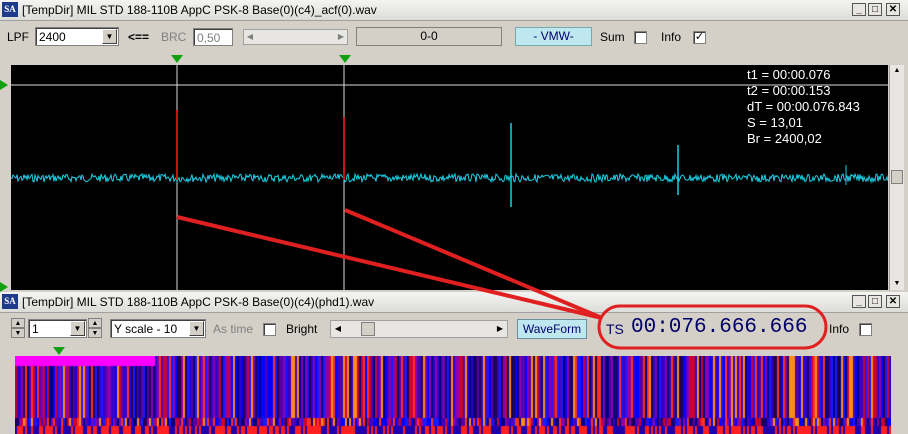 The height and width of the screenshot is (434, 908). What do you see at coordinates (419, 329) in the screenshot?
I see `position-slider: ◀ ▶` at bounding box center [419, 329].